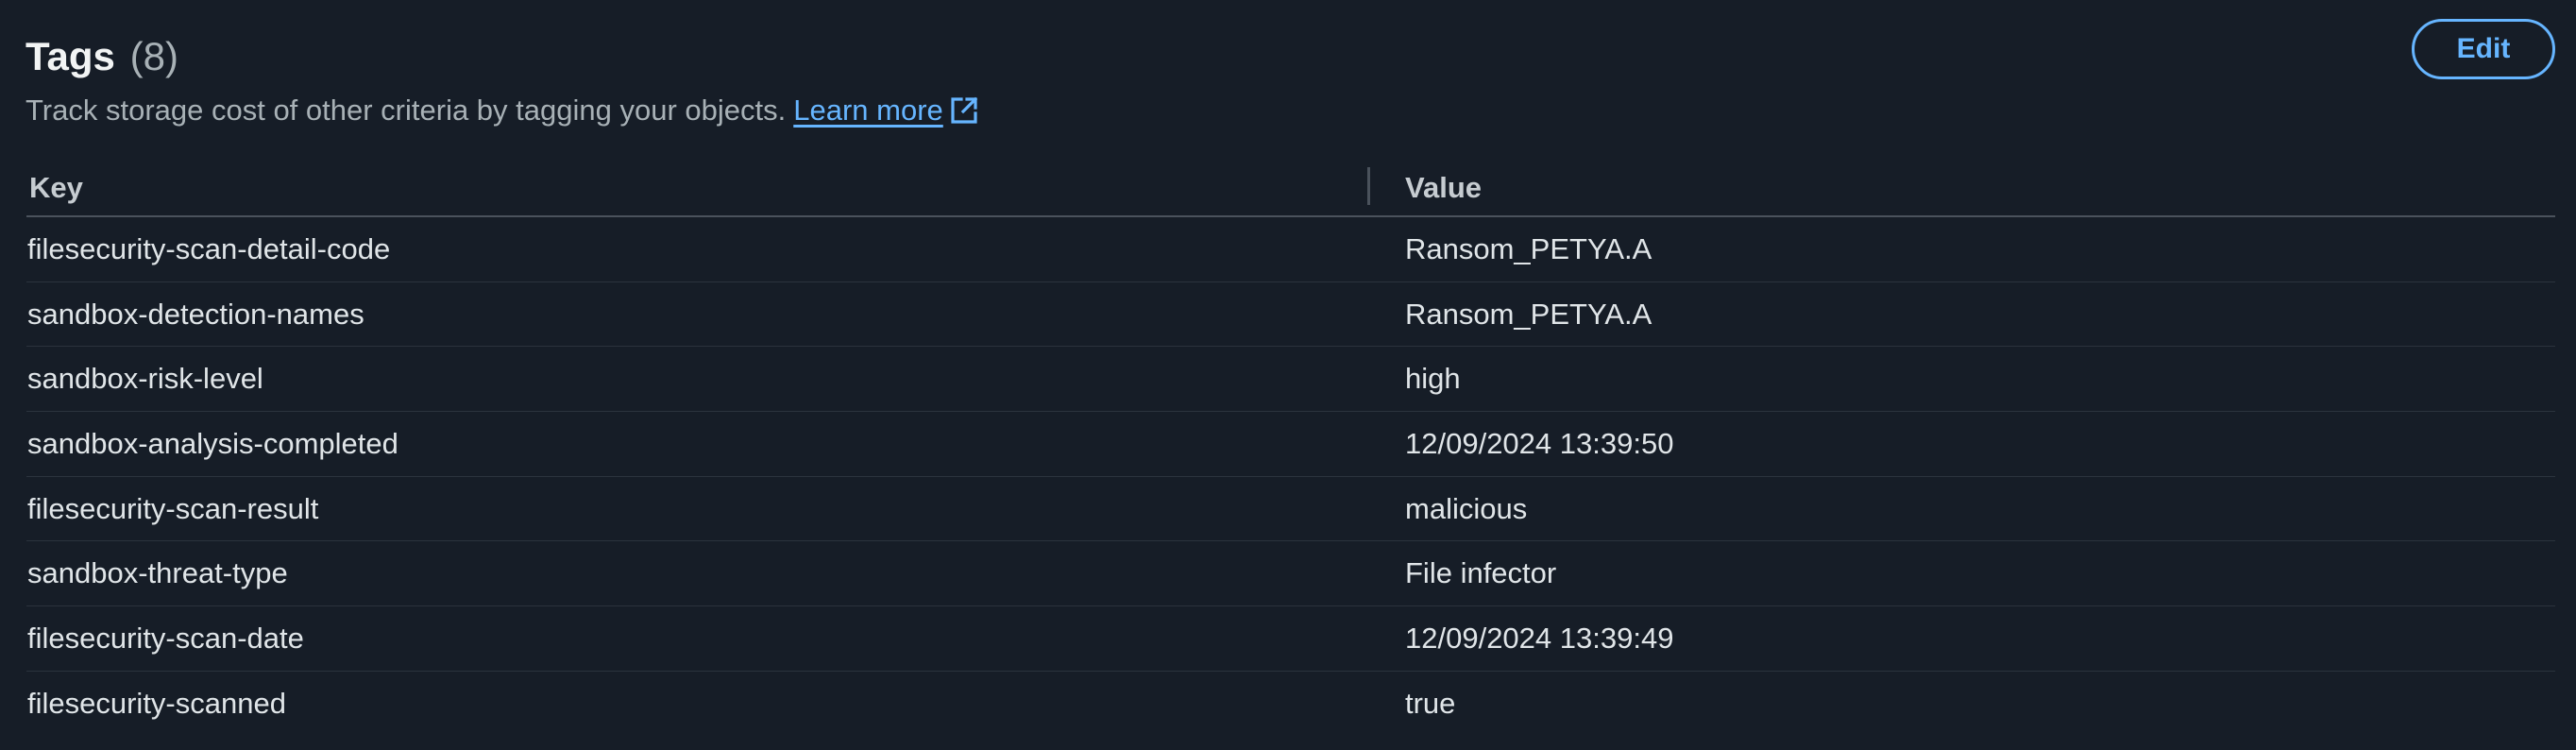 Image resolution: width=2576 pixels, height=750 pixels. What do you see at coordinates (1290, 574) in the screenshot?
I see `table-row: sandbox-threat-type File infector` at bounding box center [1290, 574].